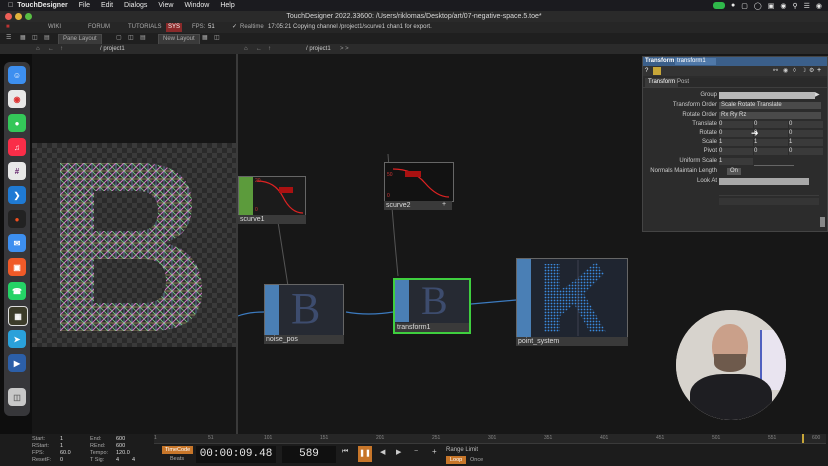  Describe the element at coordinates (803, 438) in the screenshot. I see `playhead` at that location.